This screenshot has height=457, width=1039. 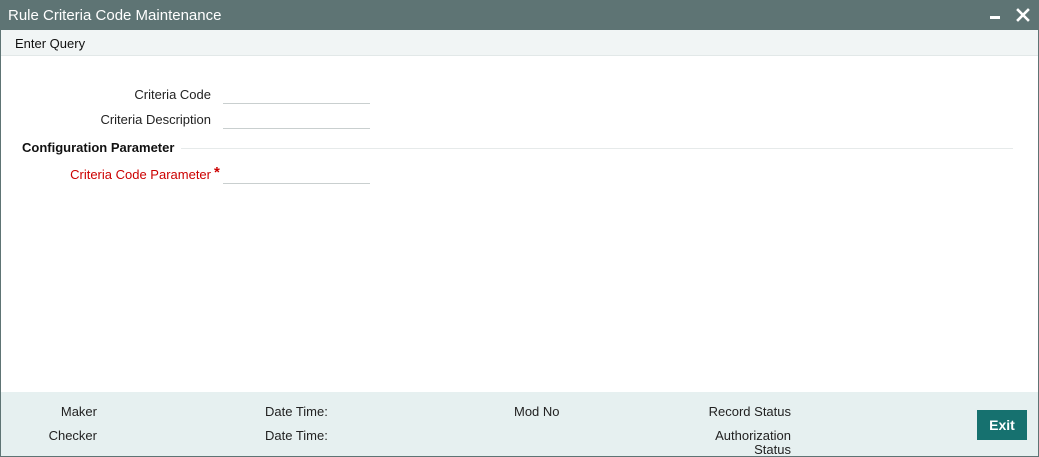 What do you see at coordinates (519, 15) in the screenshot?
I see `title-bar: Rule Criteria Code Maintenance` at bounding box center [519, 15].